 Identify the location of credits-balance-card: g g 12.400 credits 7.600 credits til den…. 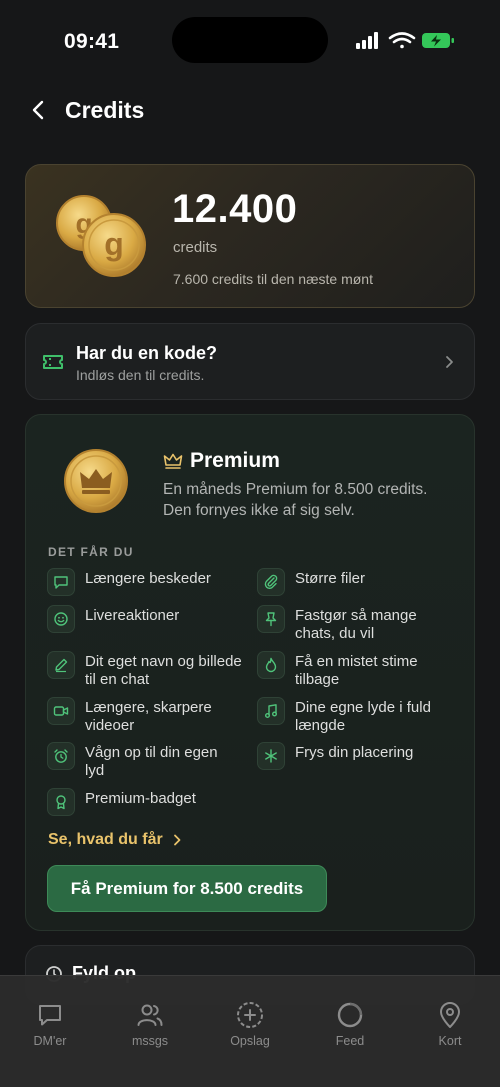
(250, 236).